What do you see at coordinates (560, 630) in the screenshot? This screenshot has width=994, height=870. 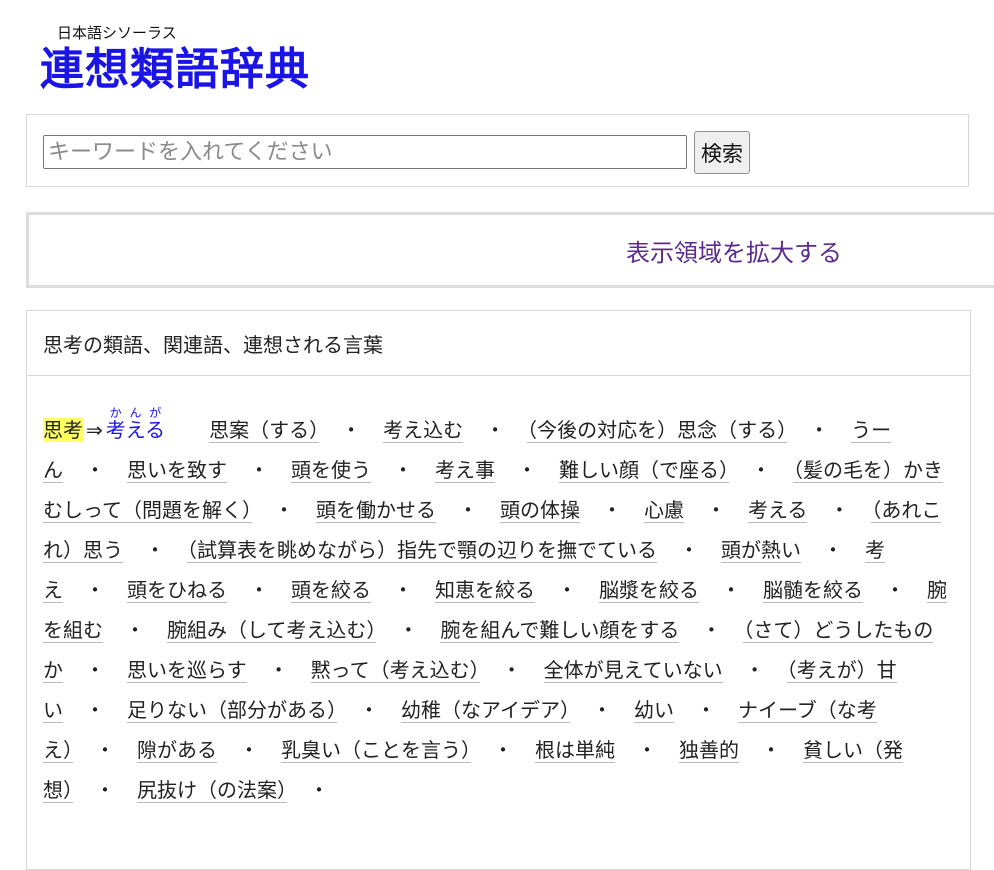 I see `related-term-link: 腕を組んで難しい顔をする` at bounding box center [560, 630].